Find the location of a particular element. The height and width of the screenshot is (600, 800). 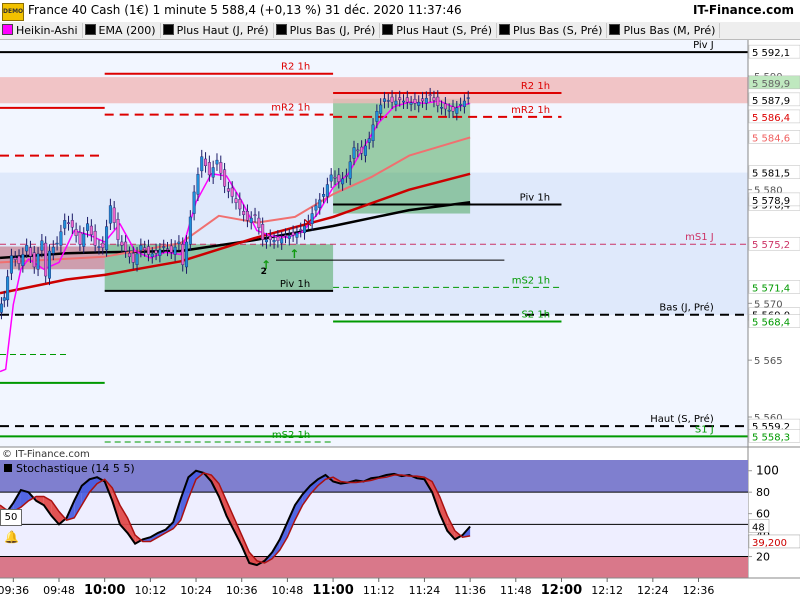

legend-item: Plus Bas (J, Pré) is located at coordinates (327, 30).